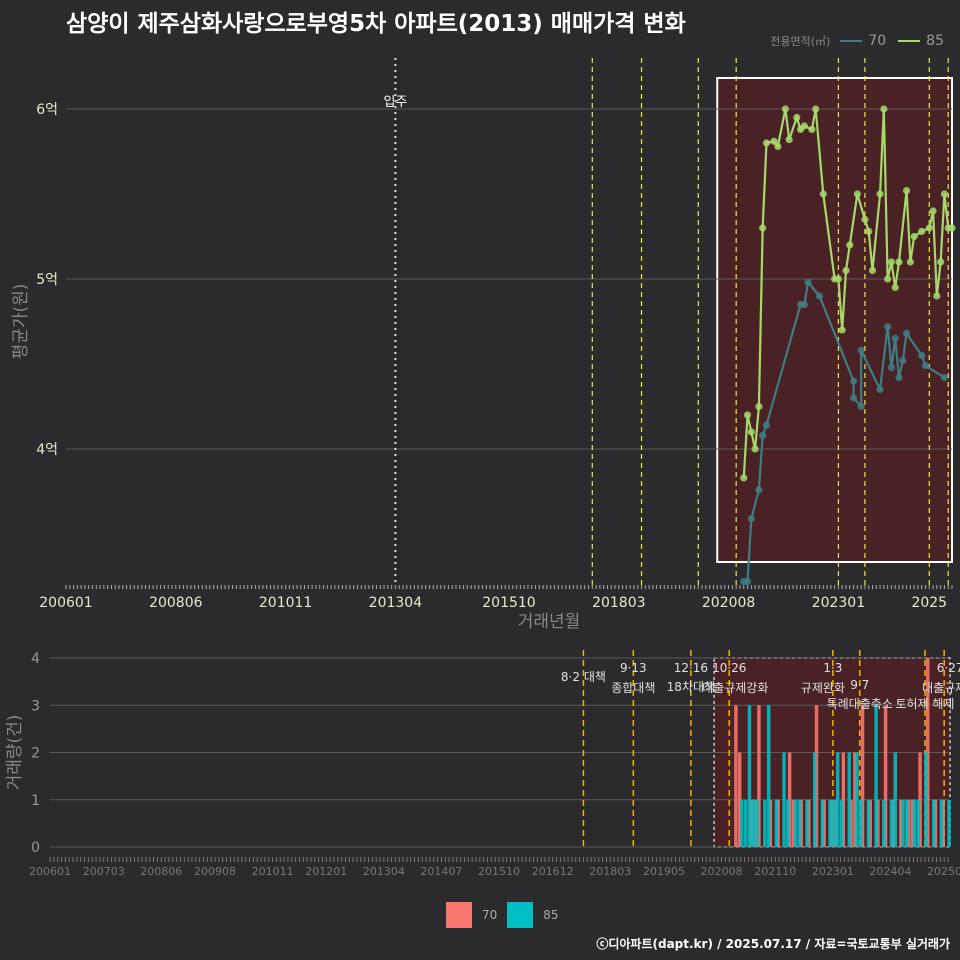 The width and height of the screenshot is (960, 960). Describe the element at coordinates (729, 668) in the screenshot. I see `policy-label: 10·26` at that location.